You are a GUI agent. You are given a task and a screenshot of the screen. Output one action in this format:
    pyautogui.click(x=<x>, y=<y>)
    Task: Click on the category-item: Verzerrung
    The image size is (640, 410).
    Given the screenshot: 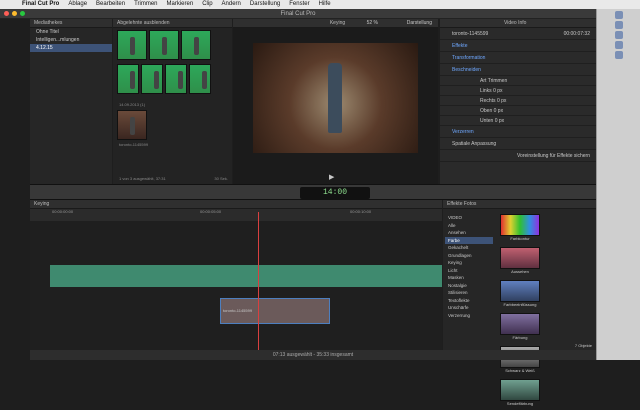 What is the action you would take?
    pyautogui.click(x=469, y=316)
    